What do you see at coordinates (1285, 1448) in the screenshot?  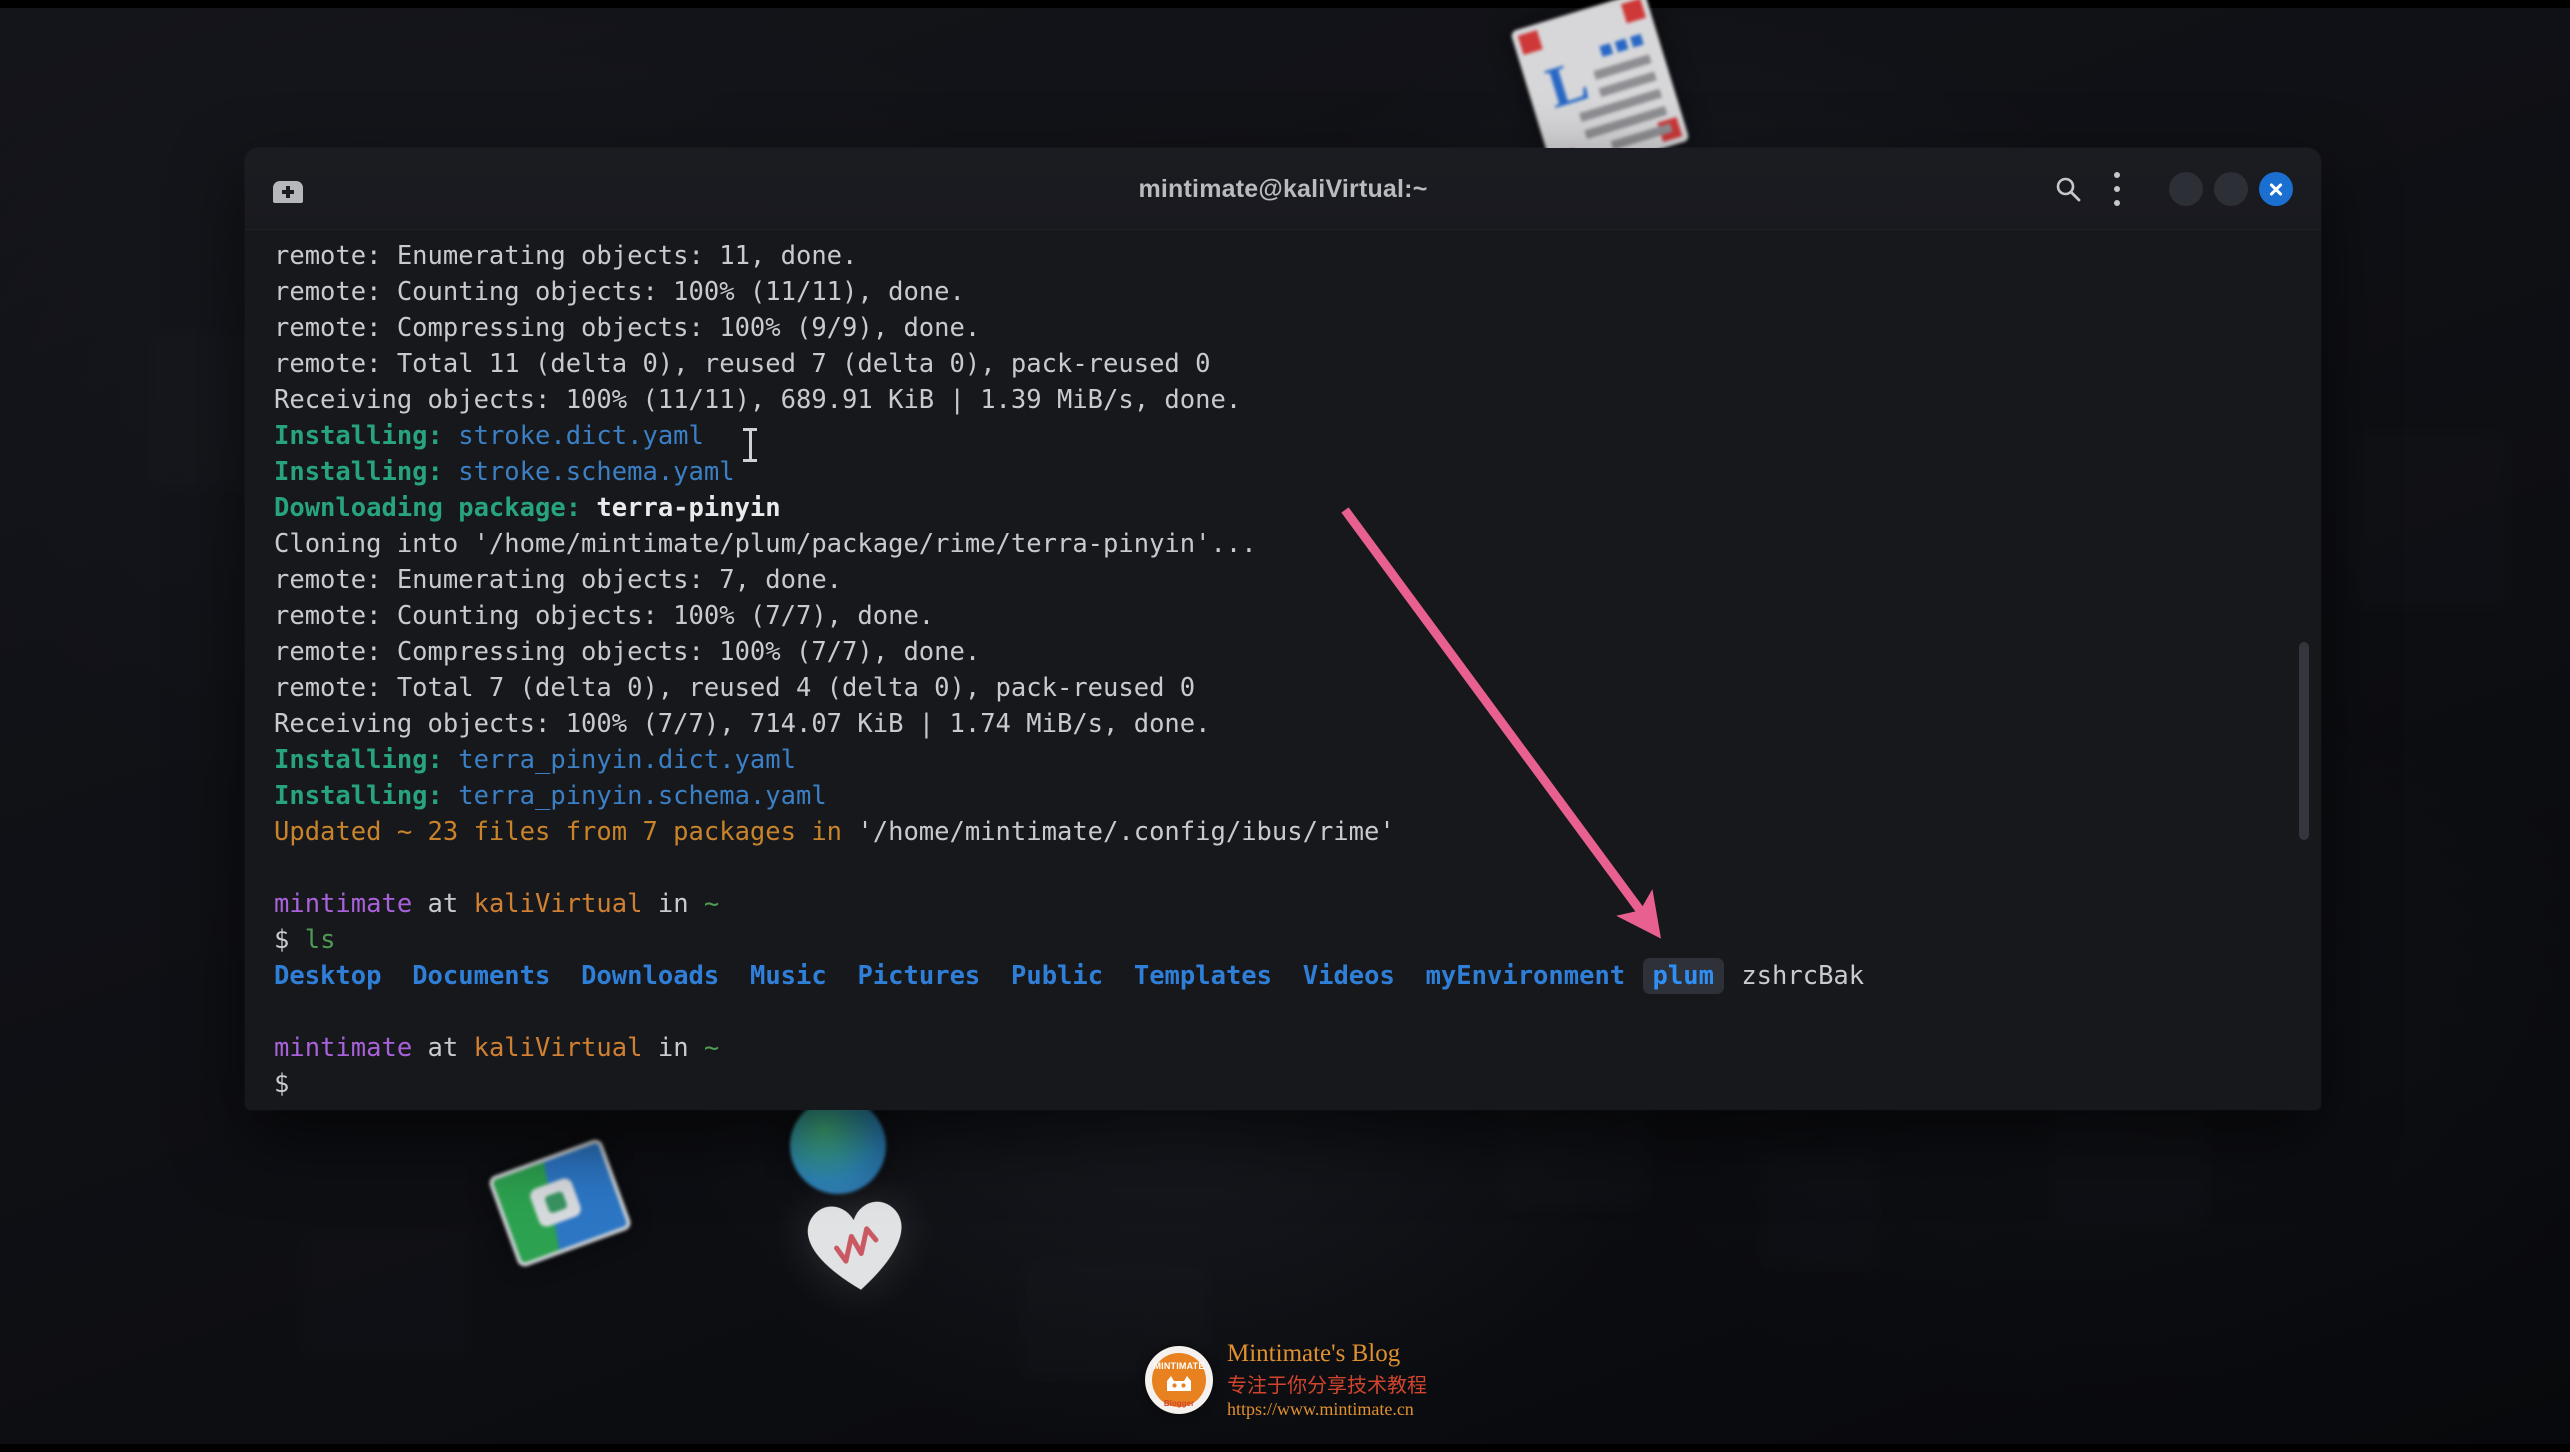 I see `wallpaper-letterbox-bottom` at bounding box center [1285, 1448].